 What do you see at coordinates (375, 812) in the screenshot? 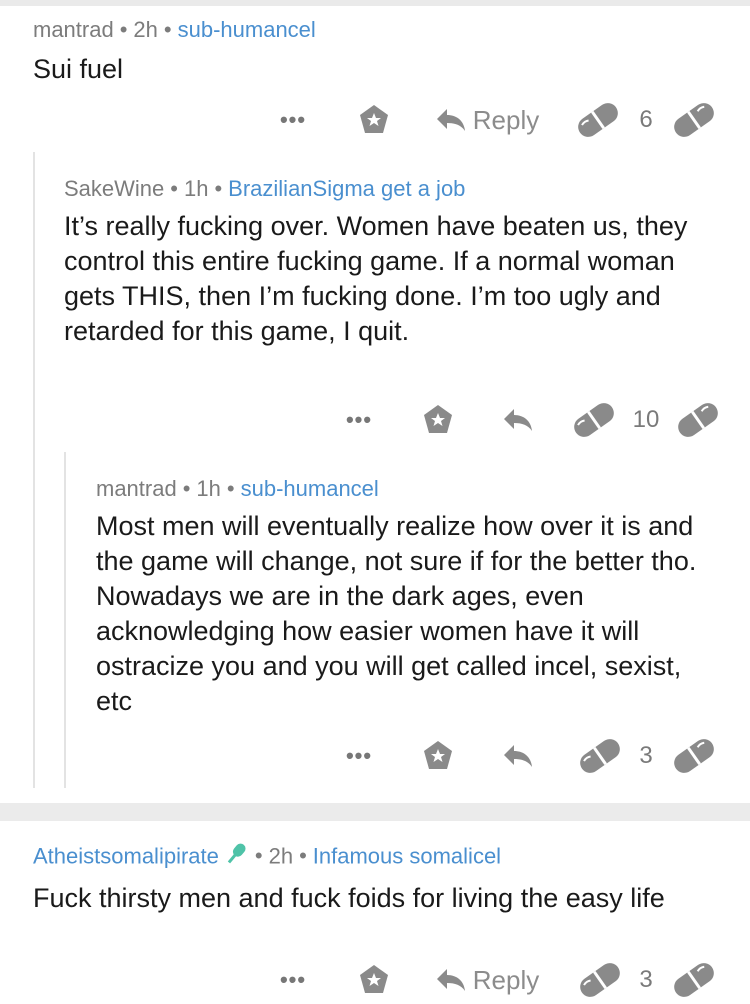
I see `comment-separator` at bounding box center [375, 812].